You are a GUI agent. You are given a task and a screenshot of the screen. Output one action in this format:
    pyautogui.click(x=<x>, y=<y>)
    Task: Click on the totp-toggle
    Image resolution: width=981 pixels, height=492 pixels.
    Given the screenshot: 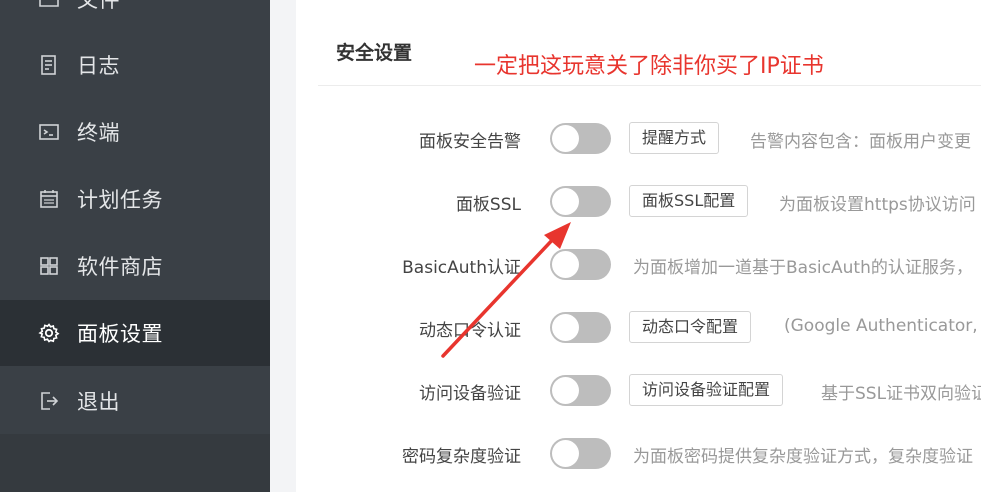 What is the action you would take?
    pyautogui.click(x=580, y=327)
    